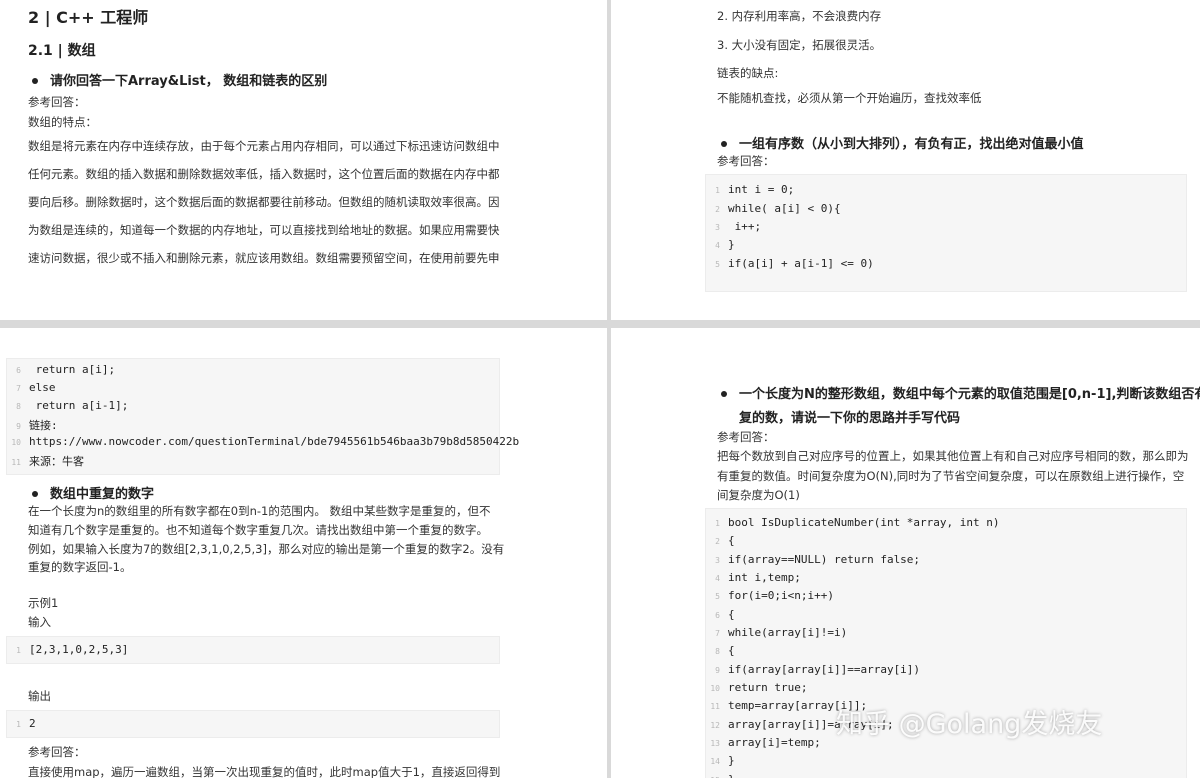  Describe the element at coordinates (253, 724) in the screenshot. I see `output-code-block: 12` at that location.